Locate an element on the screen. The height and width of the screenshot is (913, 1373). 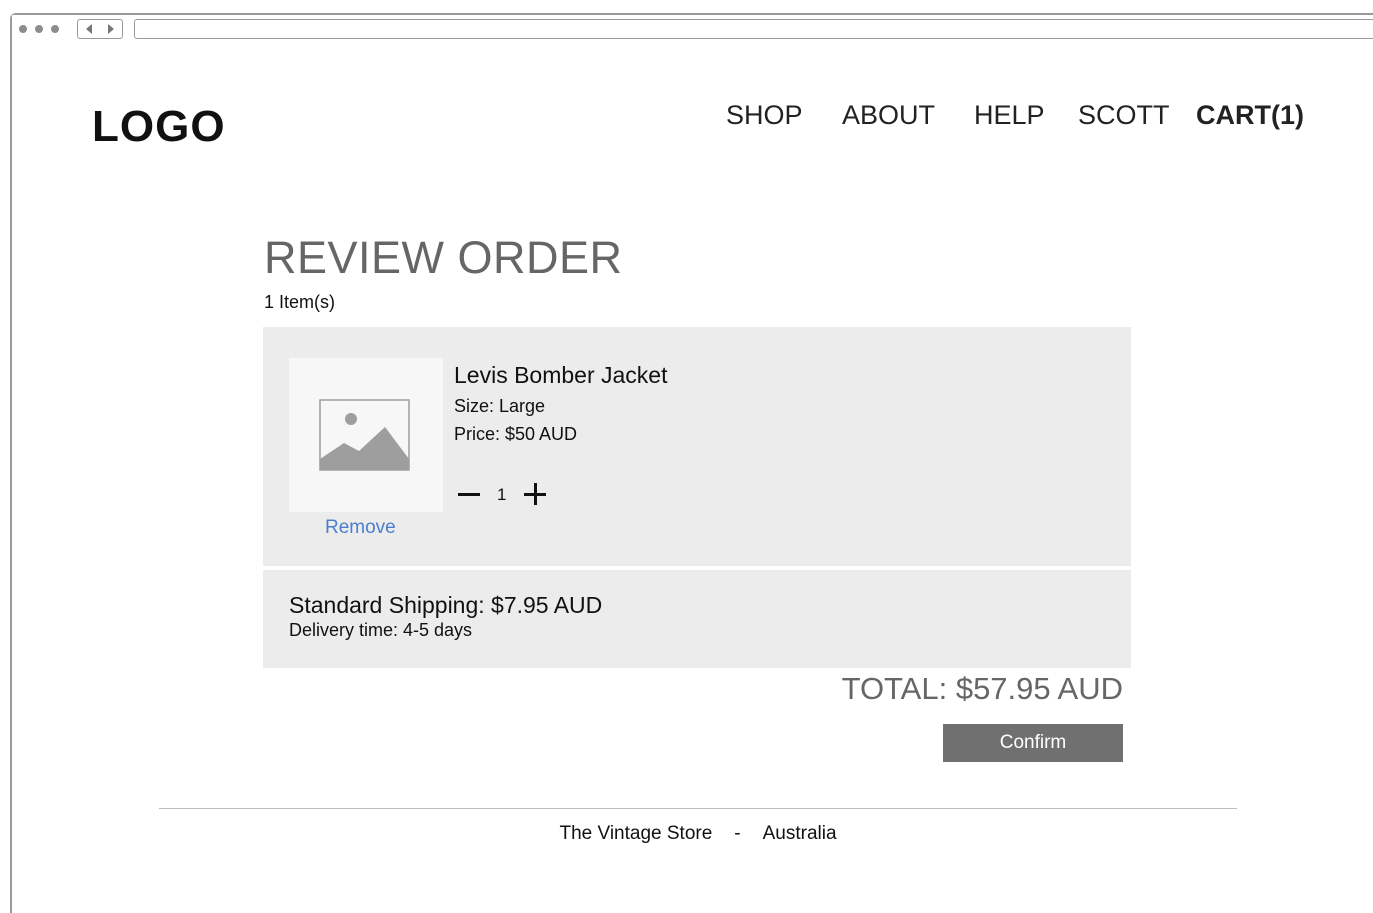
confirm-button: Confirm is located at coordinates (1033, 743).